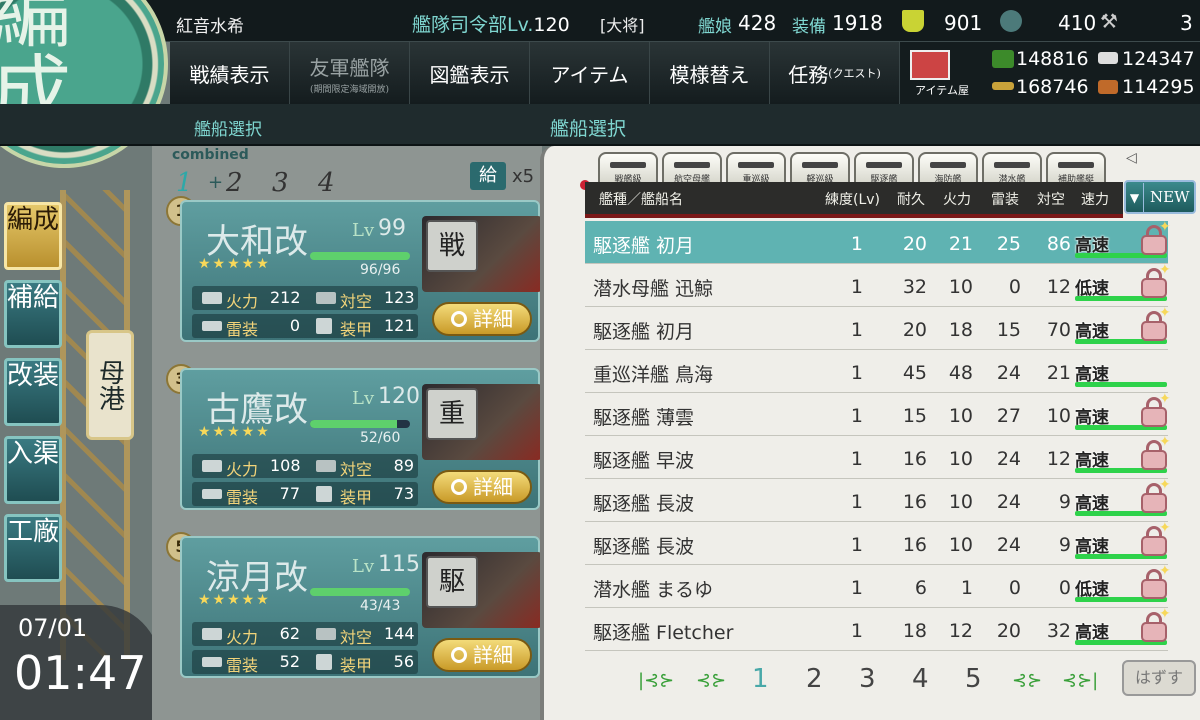 Image resolution: width=1200 pixels, height=720 pixels. I want to click on torpedo-value: 77, so click(289, 493).